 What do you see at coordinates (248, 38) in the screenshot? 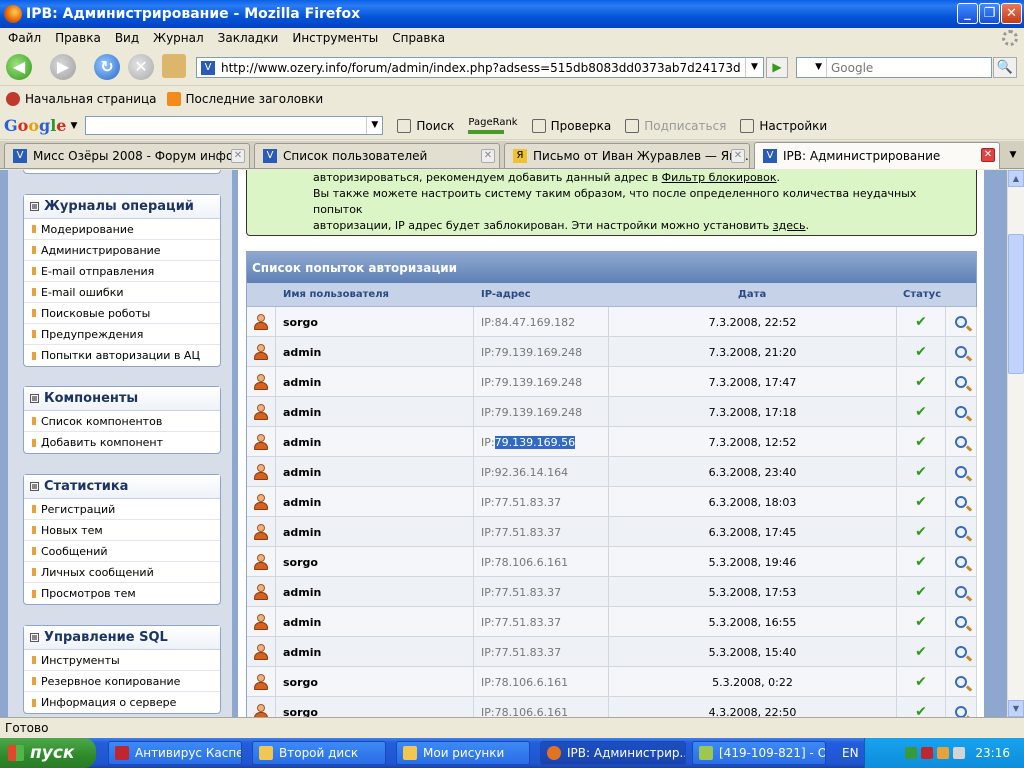
I see `menu-bookmarks: Закладки` at bounding box center [248, 38].